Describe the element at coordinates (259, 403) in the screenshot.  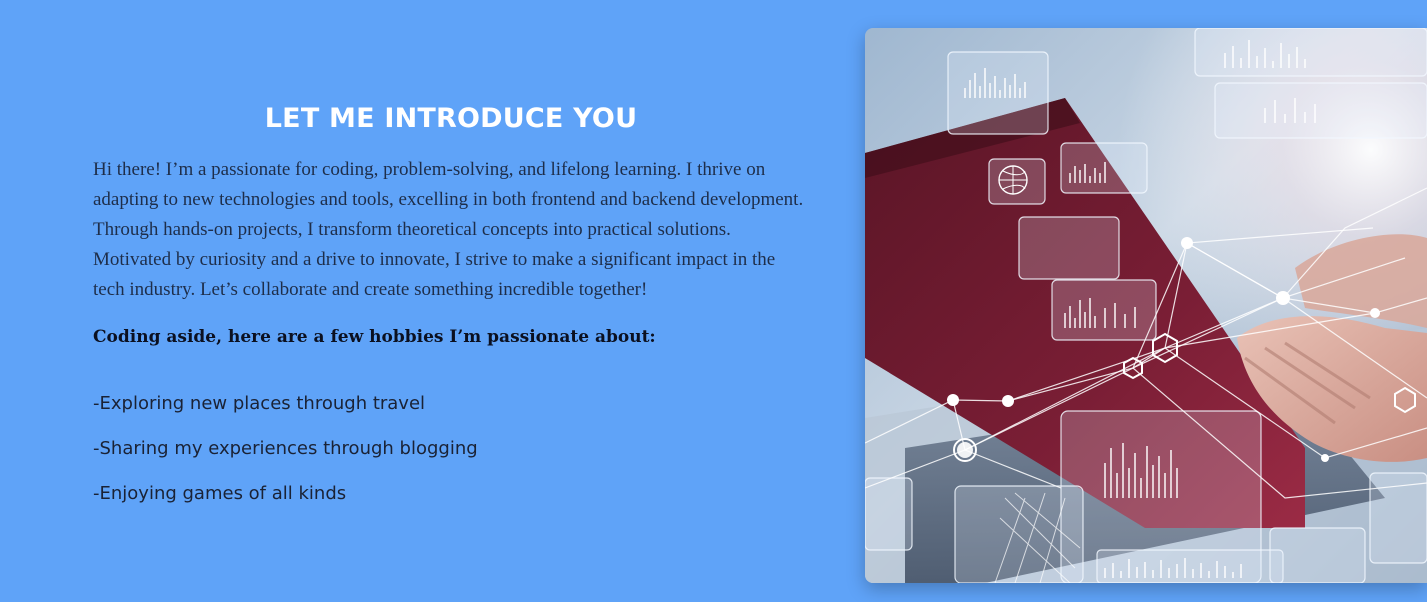
I see `hobby-item-travel: -Exploring new places through travel` at that location.